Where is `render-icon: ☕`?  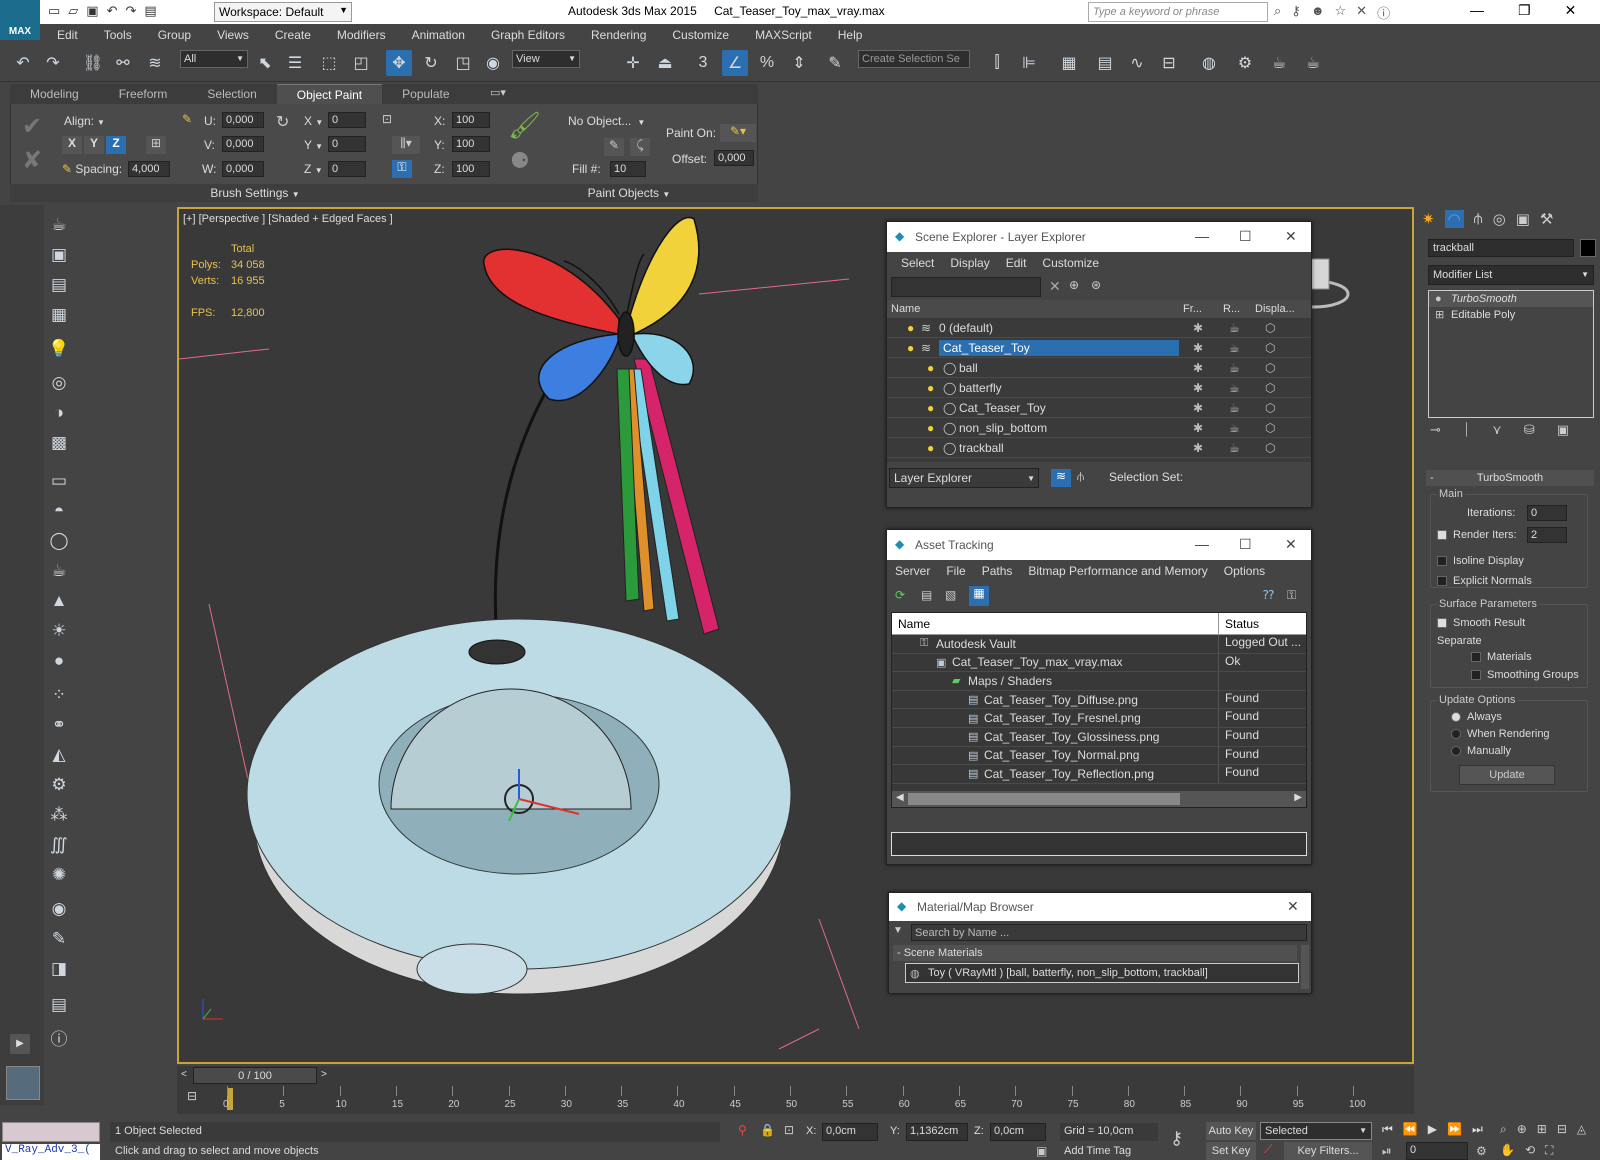
render-icon: ☕ is located at coordinates (1234, 428).